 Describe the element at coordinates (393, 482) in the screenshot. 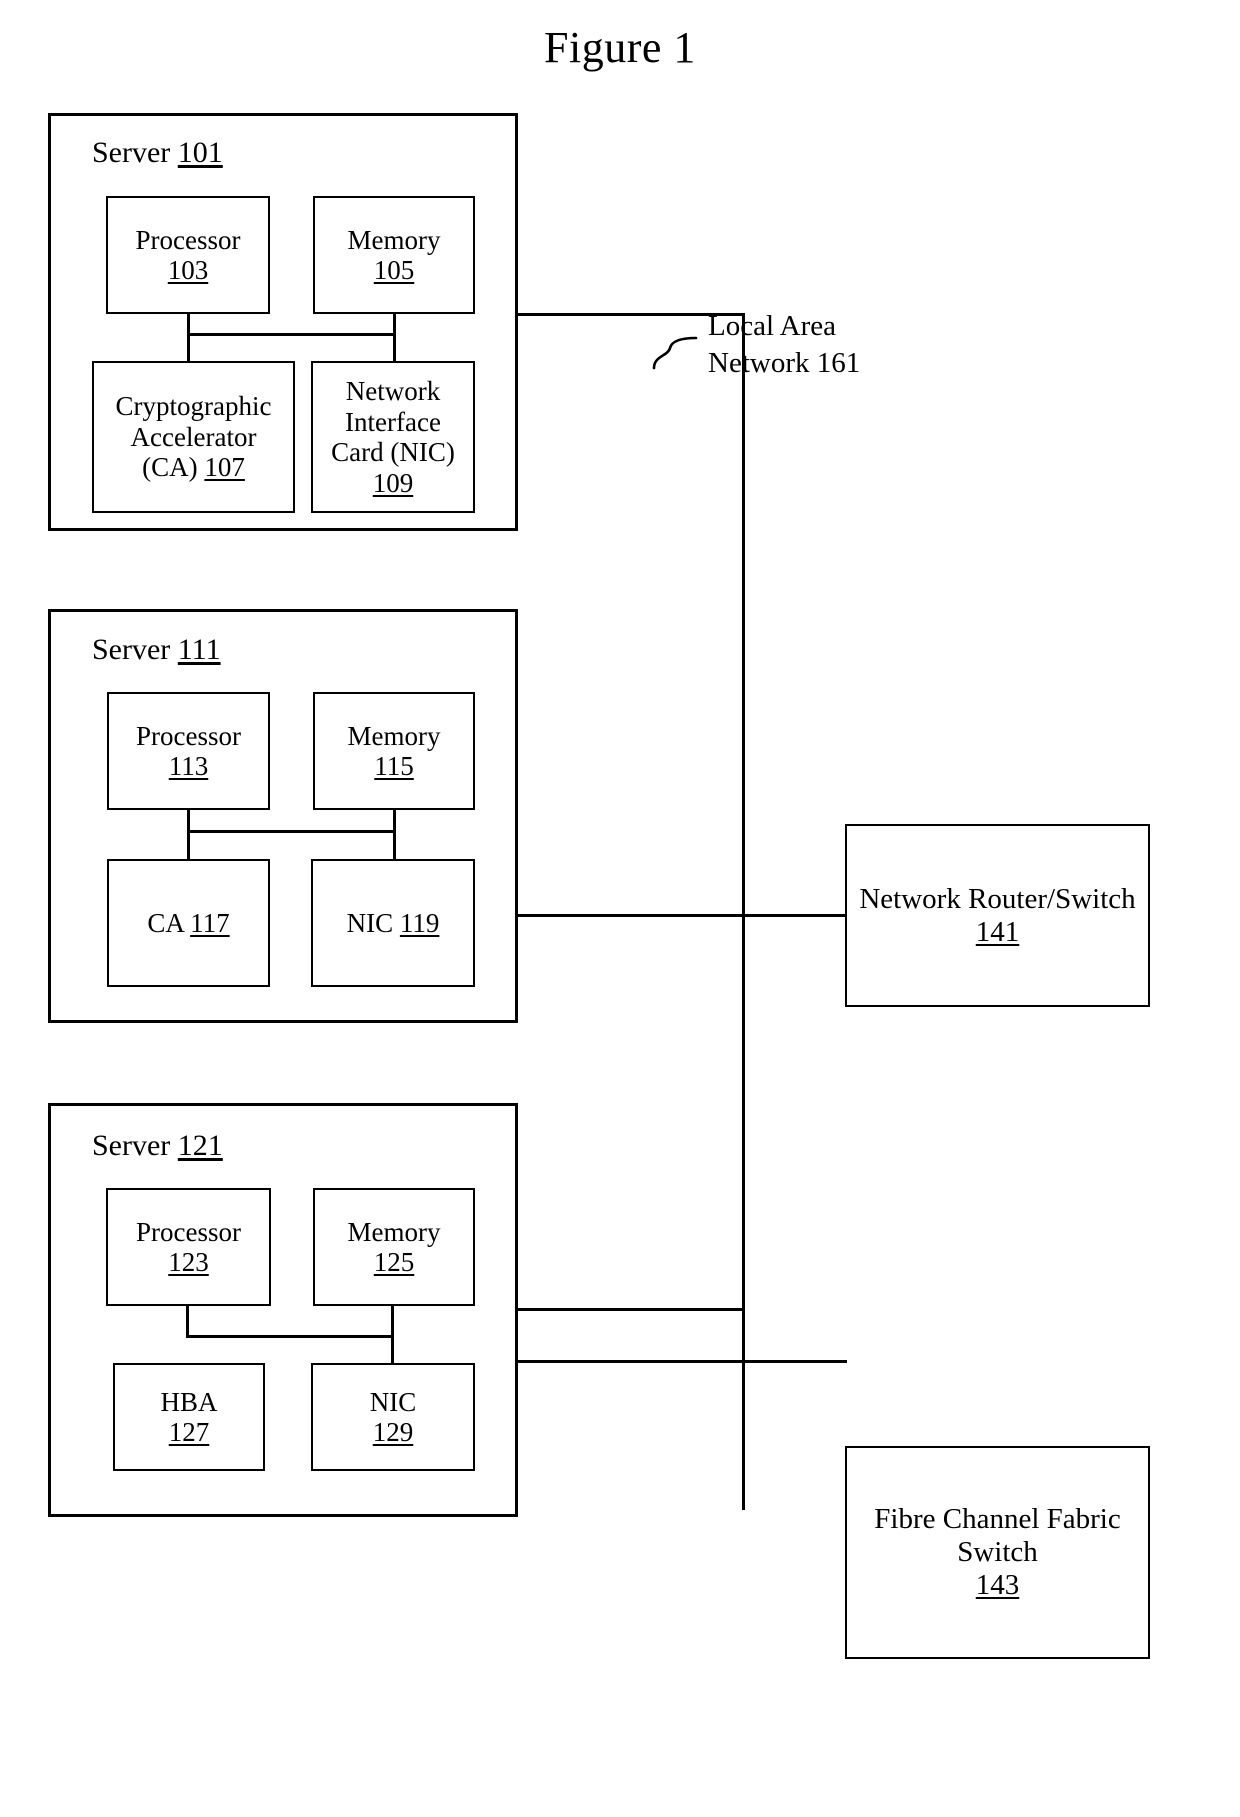

I see `nic-number: 109` at that location.